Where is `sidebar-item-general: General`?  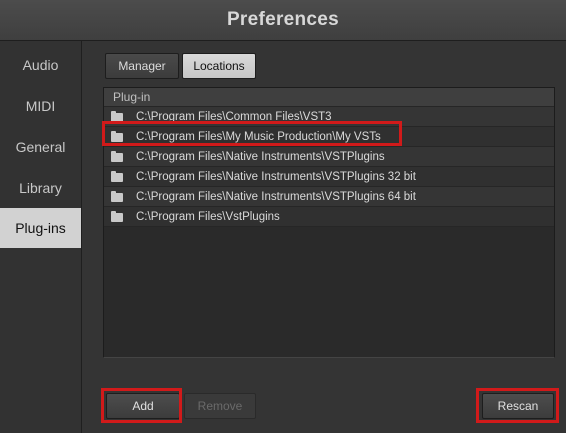
sidebar-item-general: General is located at coordinates (40, 147).